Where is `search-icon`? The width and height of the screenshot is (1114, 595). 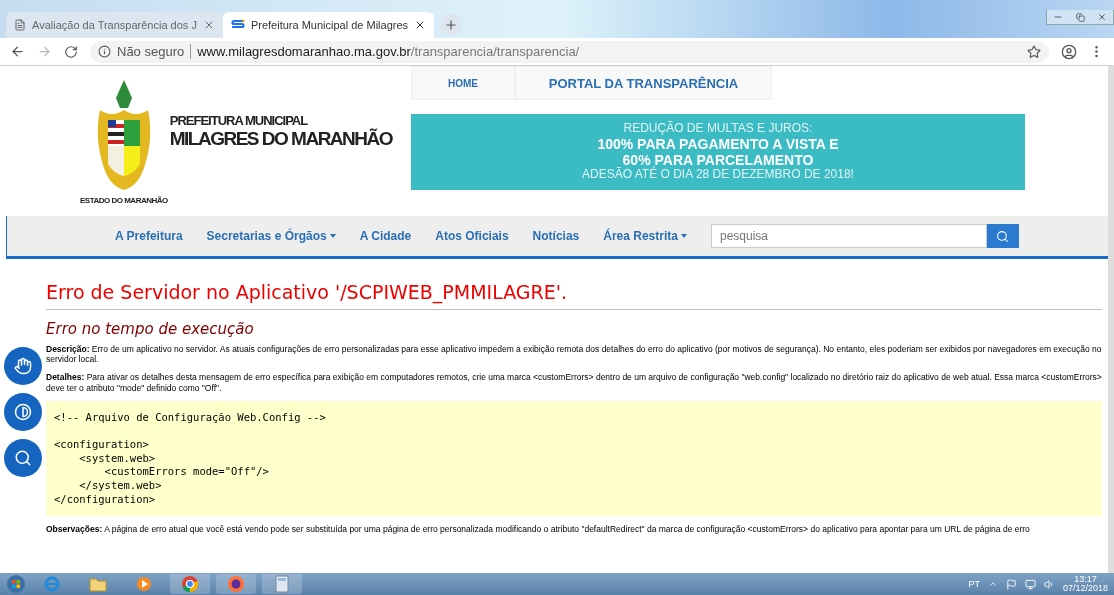
search-icon is located at coordinates (1003, 236).